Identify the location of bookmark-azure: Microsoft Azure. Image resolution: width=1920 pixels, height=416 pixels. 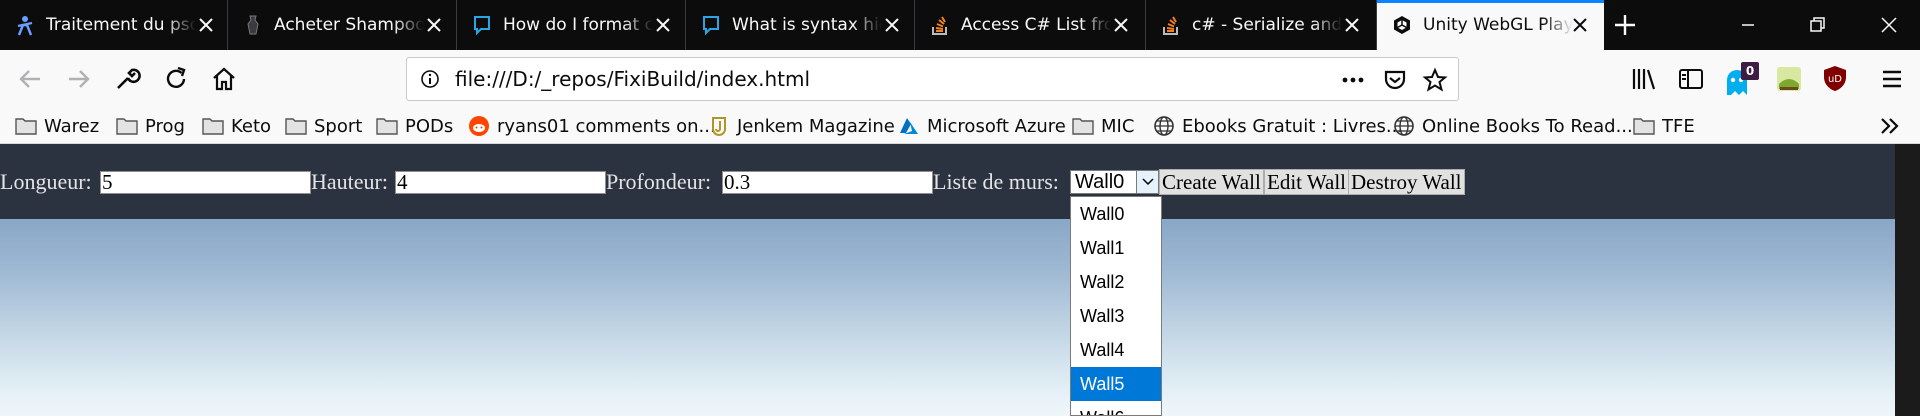
(981, 126).